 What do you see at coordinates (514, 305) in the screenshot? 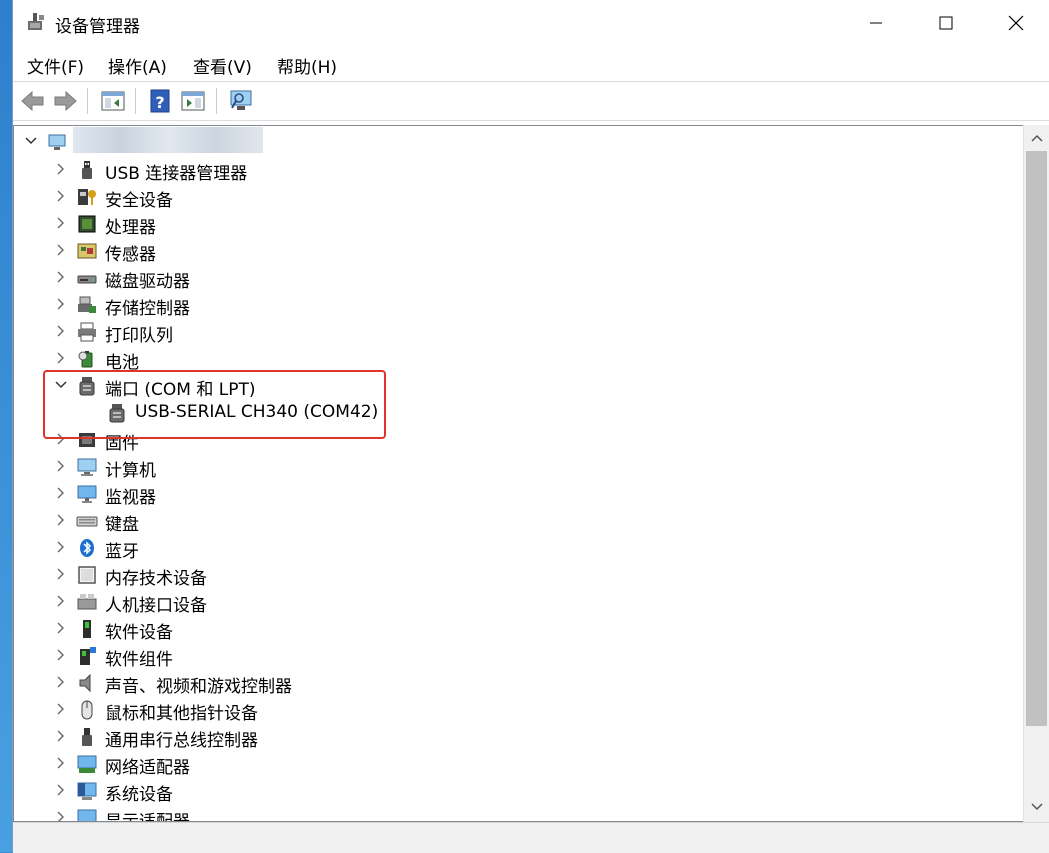
I see `tree-item: 存储控制器` at bounding box center [514, 305].